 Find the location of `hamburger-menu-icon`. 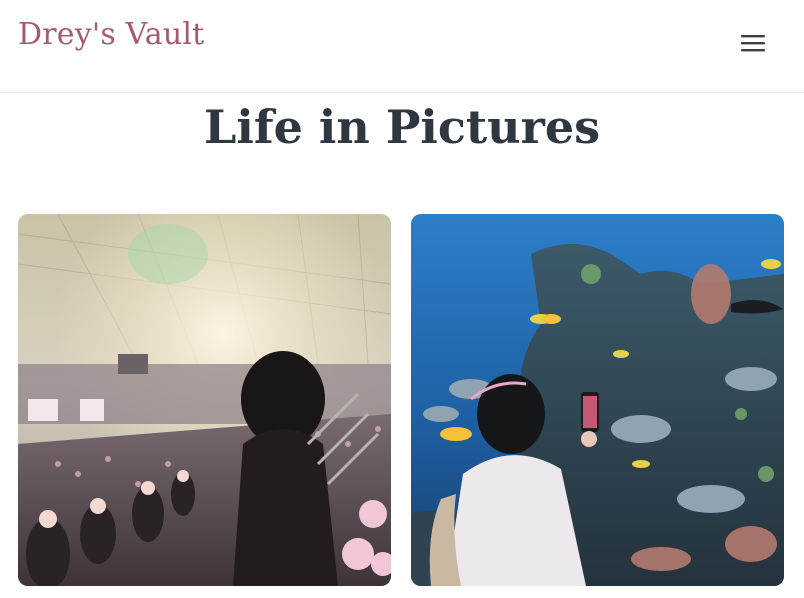

hamburger-menu-icon is located at coordinates (753, 43).